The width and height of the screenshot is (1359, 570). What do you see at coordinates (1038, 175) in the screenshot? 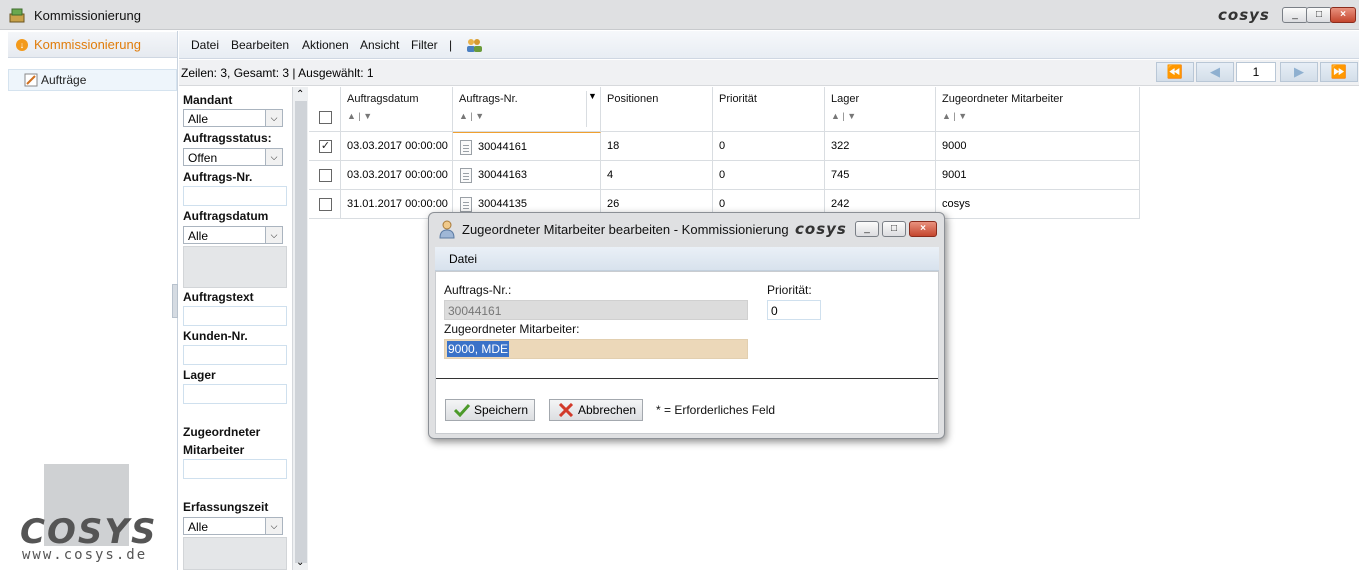
I see `table-cell: 9001` at bounding box center [1038, 175].